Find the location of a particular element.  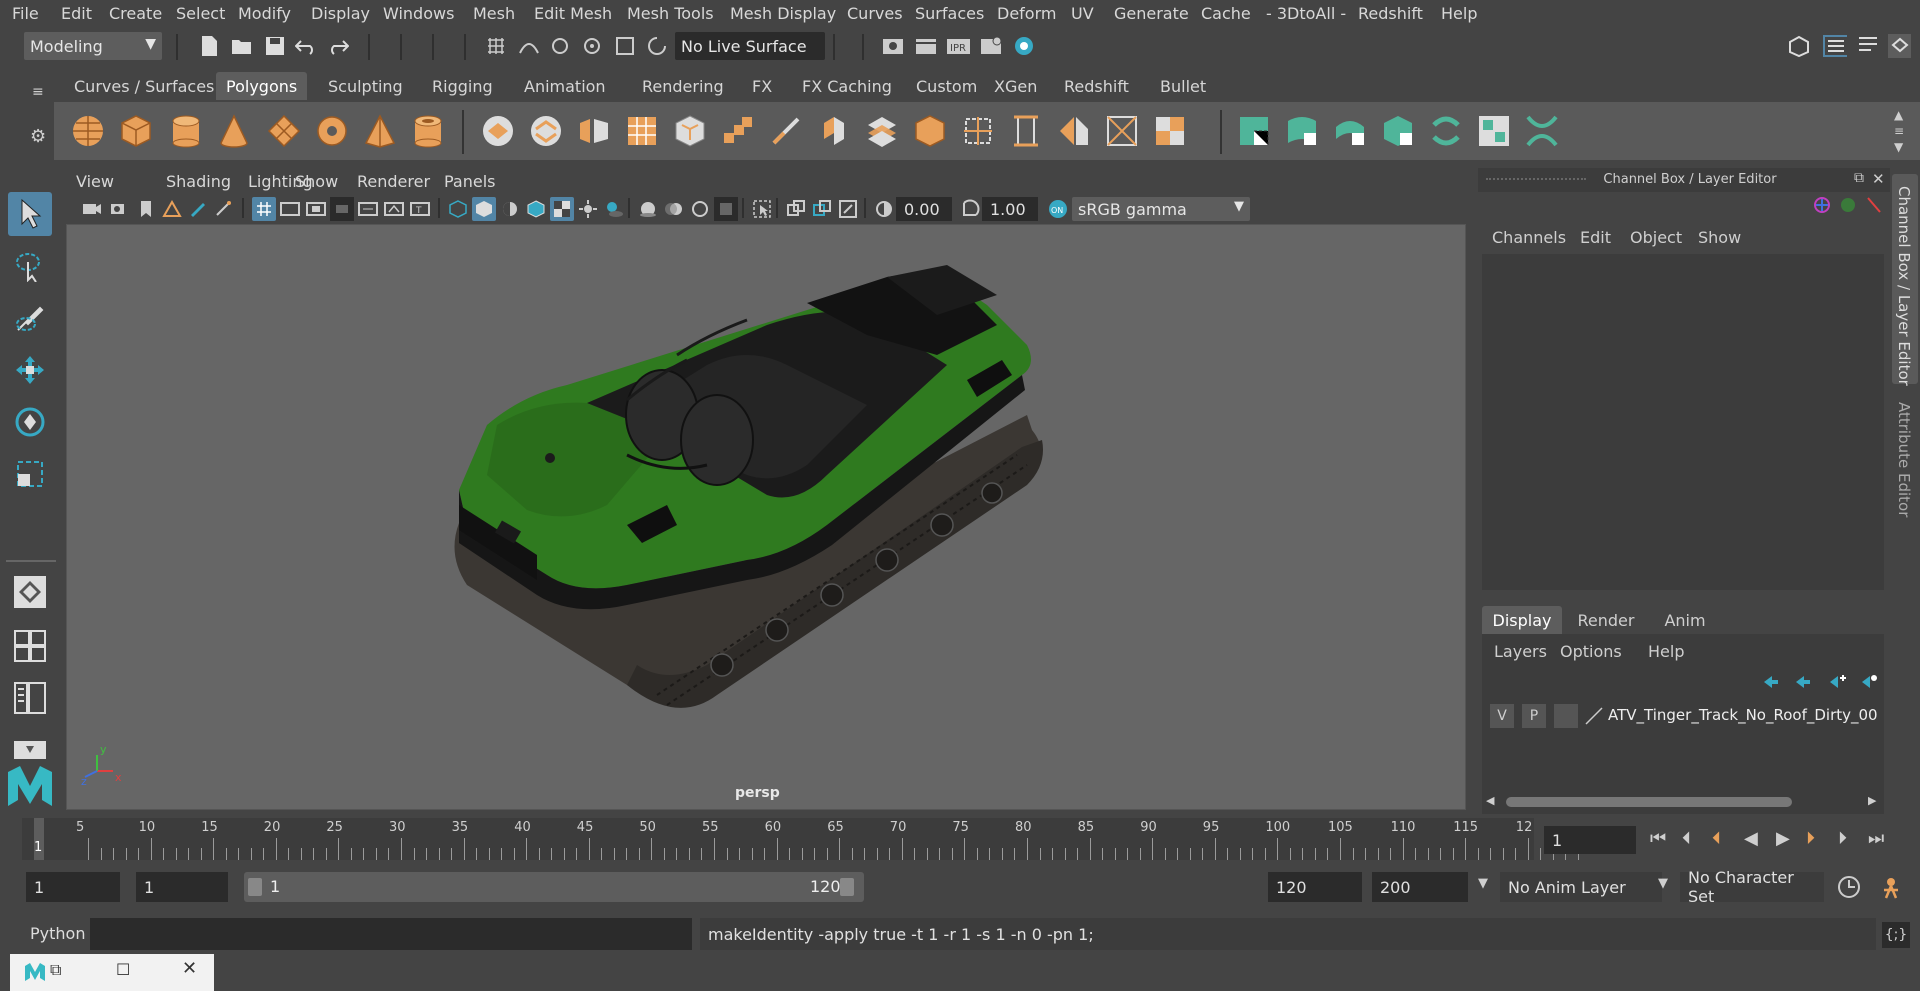

gamma-field: 1.00 is located at coordinates (1010, 209).